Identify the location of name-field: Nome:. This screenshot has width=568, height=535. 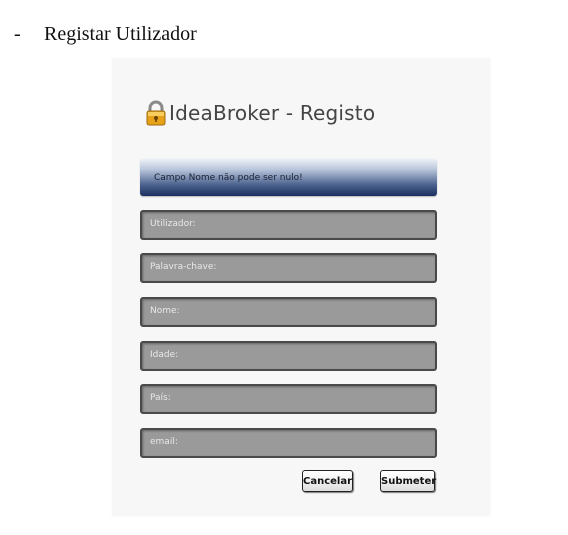
(288, 312).